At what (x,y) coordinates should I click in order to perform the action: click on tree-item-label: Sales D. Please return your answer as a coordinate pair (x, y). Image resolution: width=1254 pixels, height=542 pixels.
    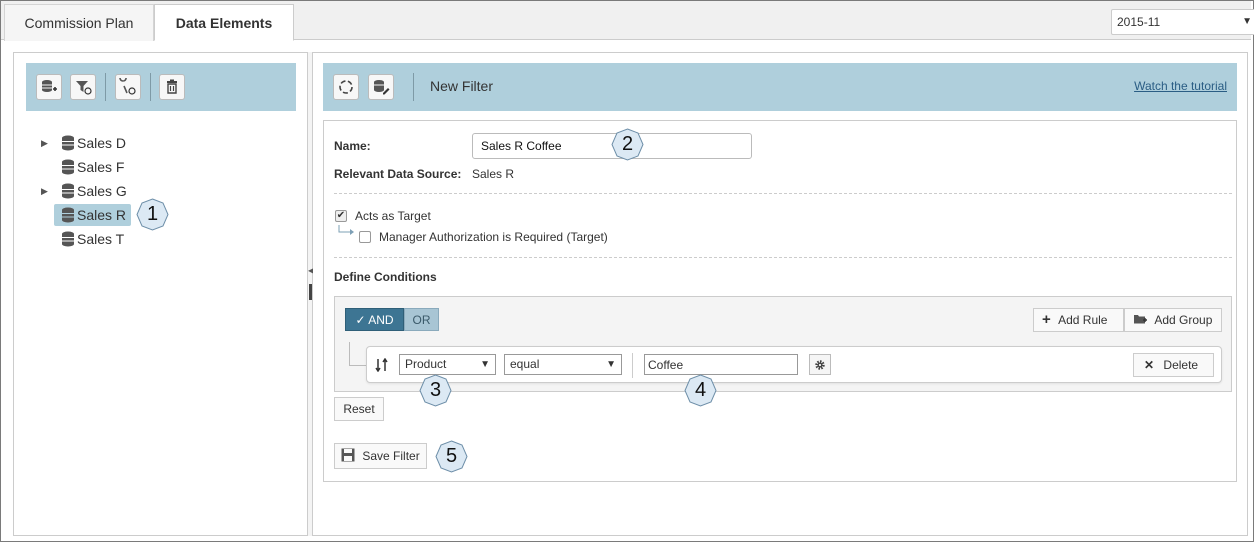
    Looking at the image, I should click on (102, 143).